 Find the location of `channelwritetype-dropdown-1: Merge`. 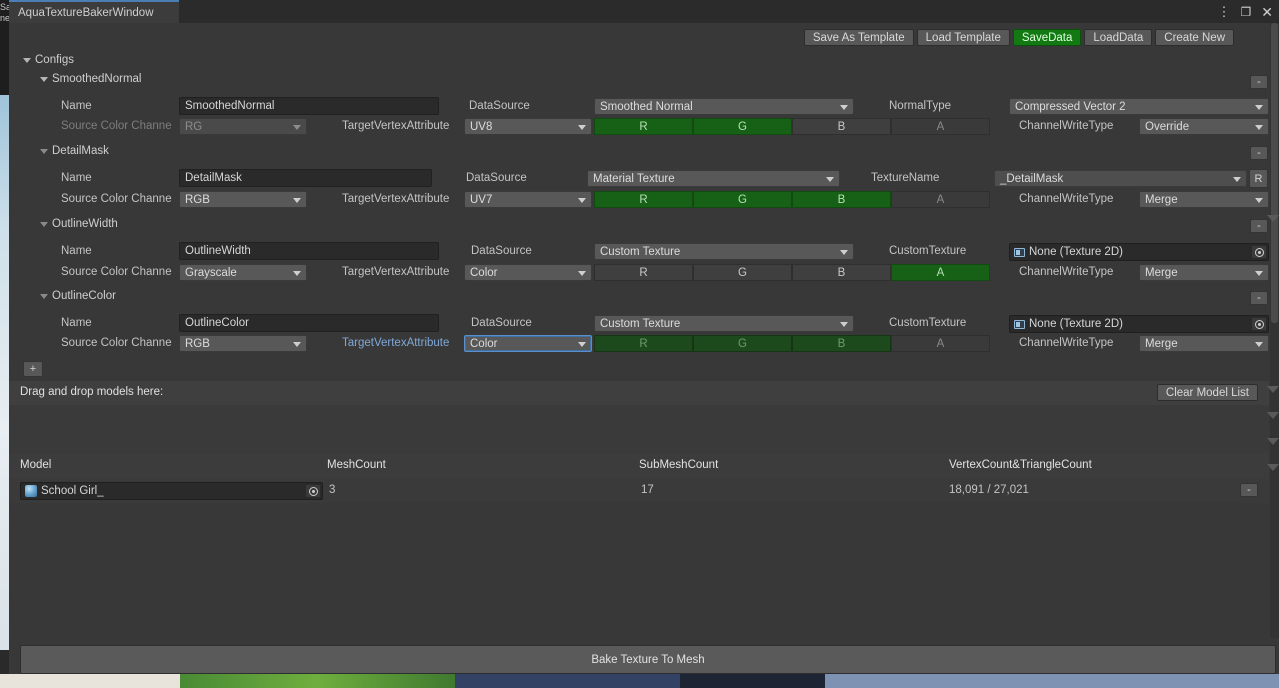

channelwritetype-dropdown-1: Merge is located at coordinates (1204, 199).